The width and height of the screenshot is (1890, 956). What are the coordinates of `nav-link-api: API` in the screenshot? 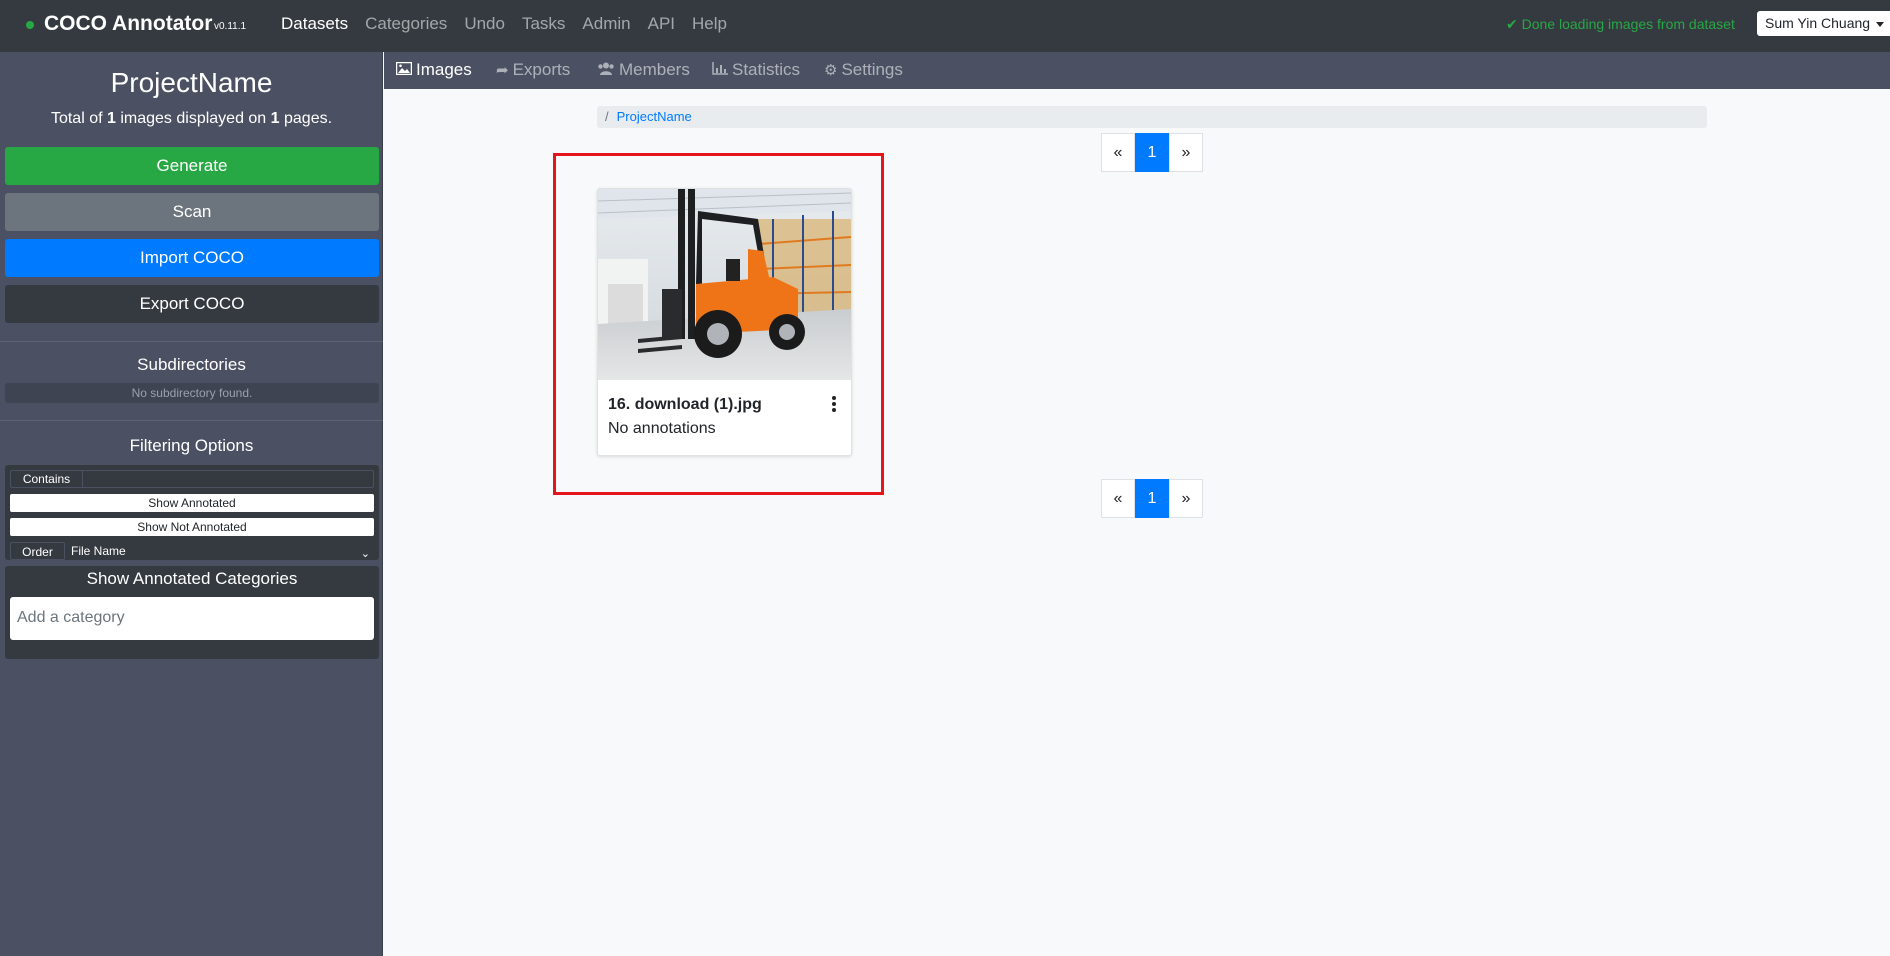 It's located at (661, 24).